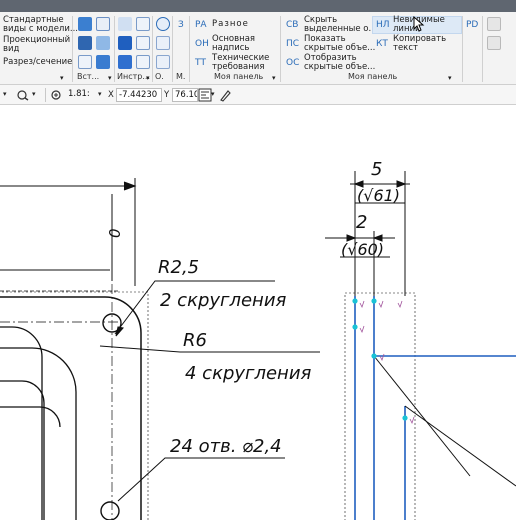 The height and width of the screenshot is (520, 516). Describe the element at coordinates (376, 169) in the screenshot. I see `dim-5-text: 5` at that location.